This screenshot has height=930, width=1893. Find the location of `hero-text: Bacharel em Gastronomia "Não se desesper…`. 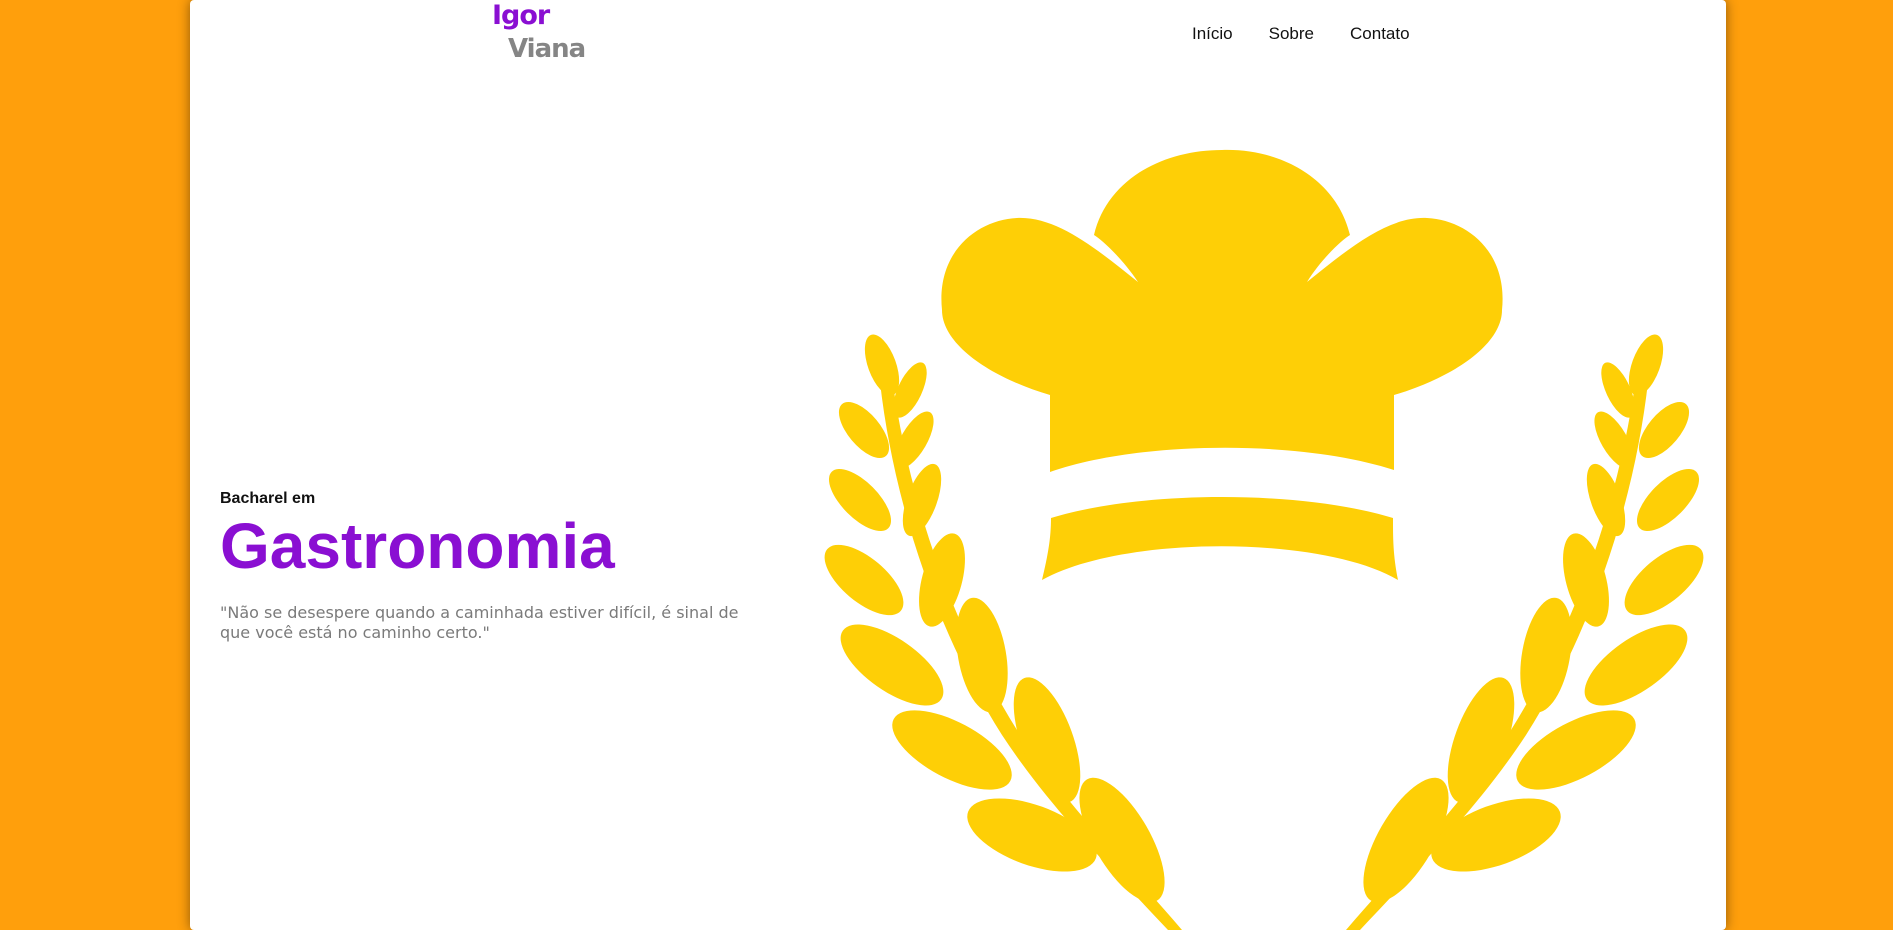

hero-text: Bacharel em Gastronomia "Não se desesper… is located at coordinates (480, 566).